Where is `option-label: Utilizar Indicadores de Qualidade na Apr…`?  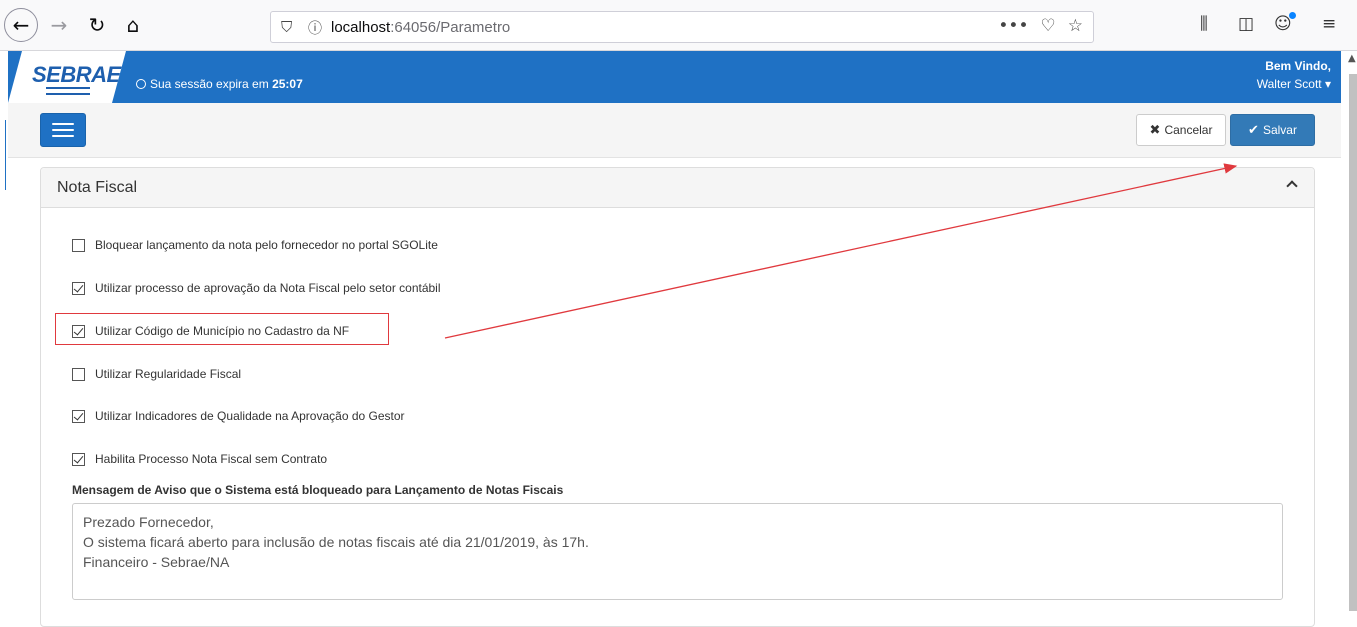 option-label: Utilizar Indicadores de Qualidade na Apr… is located at coordinates (250, 416).